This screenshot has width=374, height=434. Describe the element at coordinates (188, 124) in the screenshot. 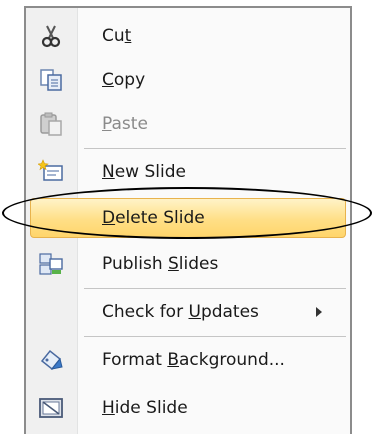

I see `menu-item-paste: Paste` at that location.